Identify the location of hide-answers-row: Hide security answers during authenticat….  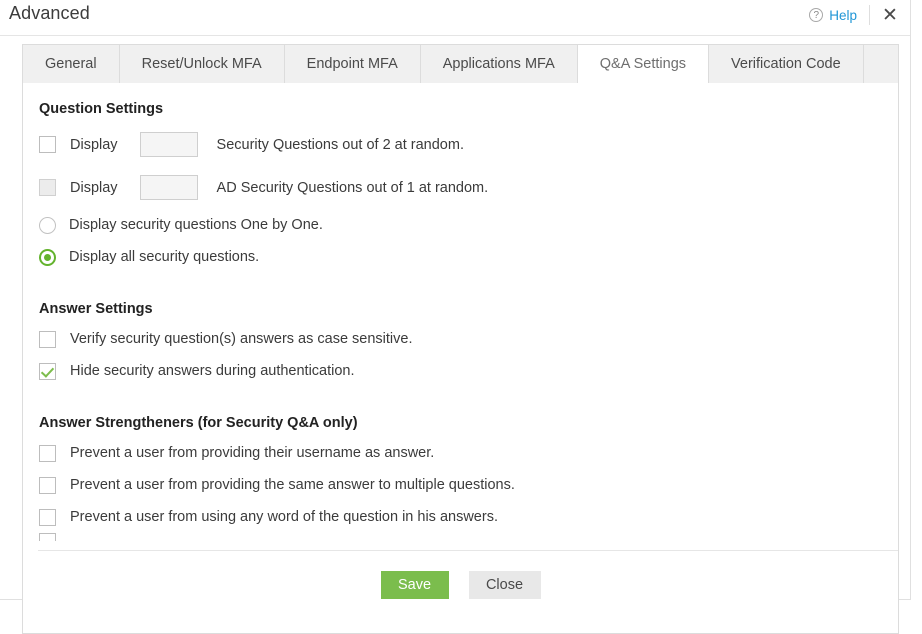
(468, 371).